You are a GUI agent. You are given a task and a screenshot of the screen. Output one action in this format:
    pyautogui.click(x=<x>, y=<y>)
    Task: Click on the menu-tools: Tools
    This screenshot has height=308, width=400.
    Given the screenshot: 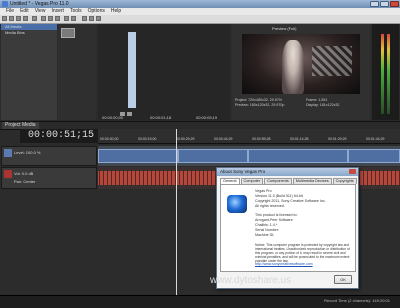 What is the action you would take?
    pyautogui.click(x=76, y=11)
    